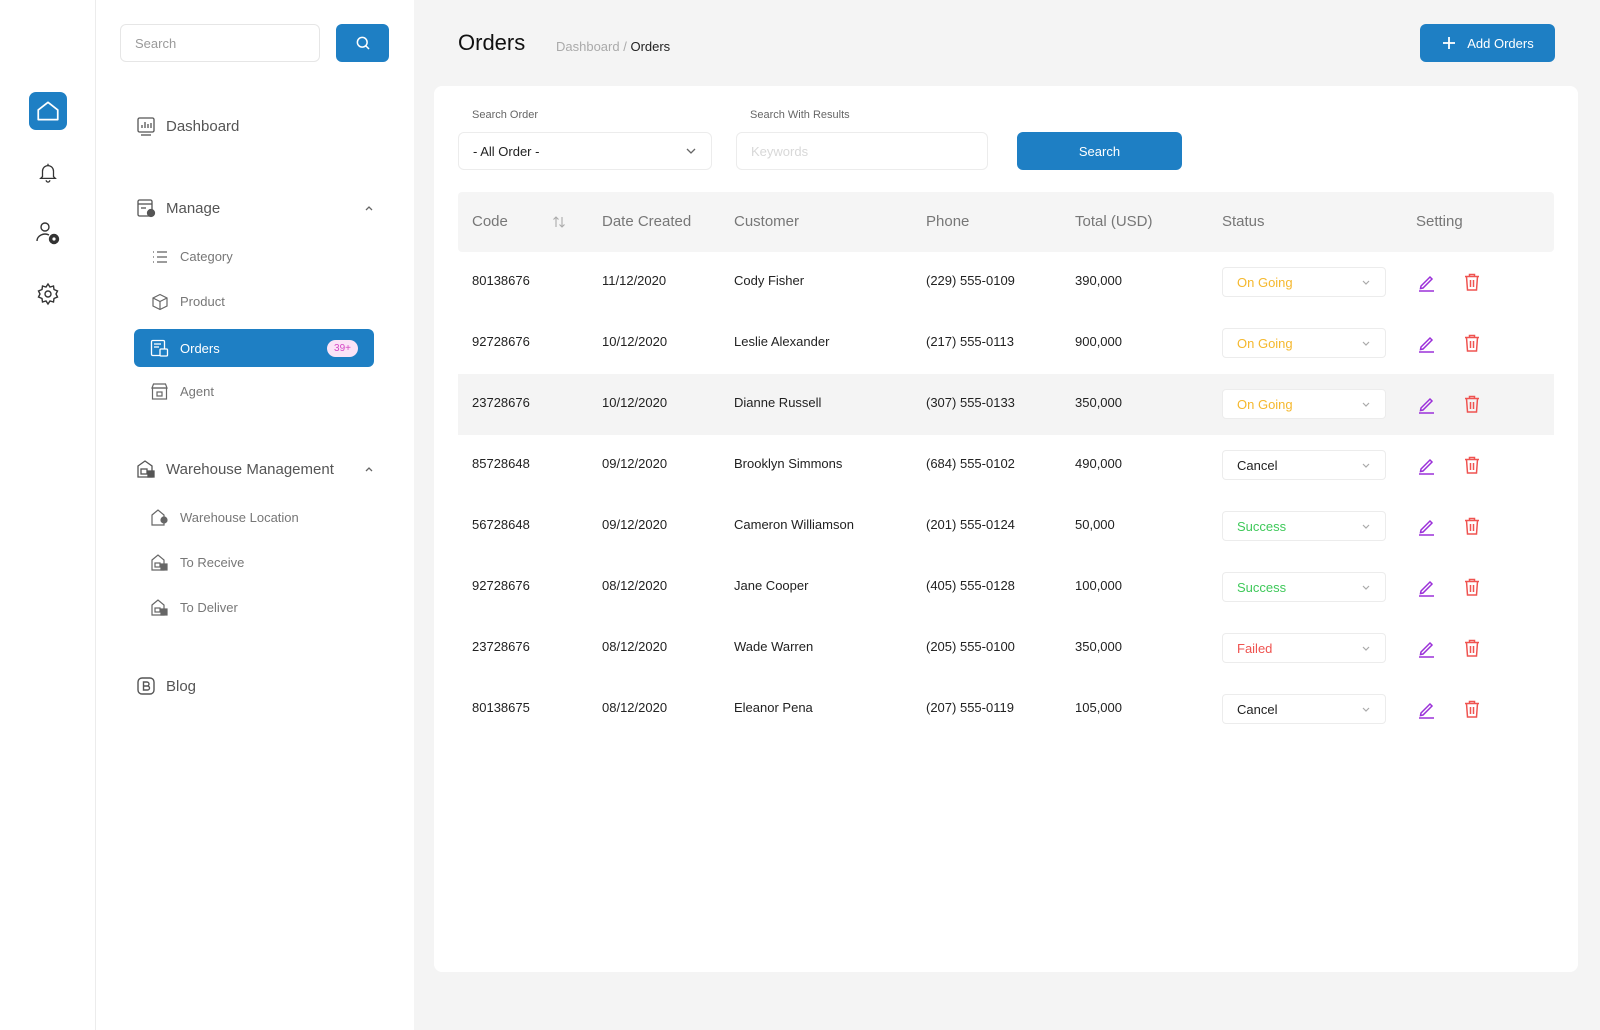 This screenshot has height=1030, width=1600. Describe the element at coordinates (178, 208) in the screenshot. I see `sidebar-group-manage: Manage` at that location.